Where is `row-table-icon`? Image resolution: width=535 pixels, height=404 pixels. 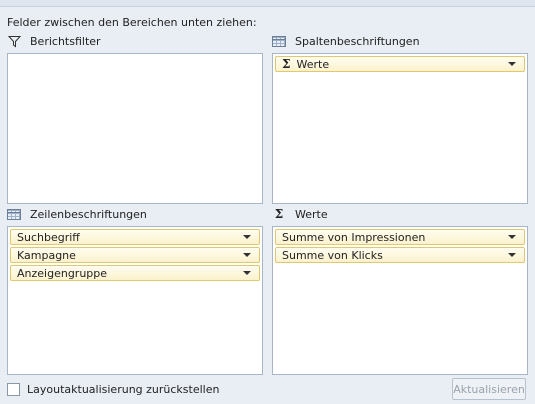 row-table-icon is located at coordinates (14, 214).